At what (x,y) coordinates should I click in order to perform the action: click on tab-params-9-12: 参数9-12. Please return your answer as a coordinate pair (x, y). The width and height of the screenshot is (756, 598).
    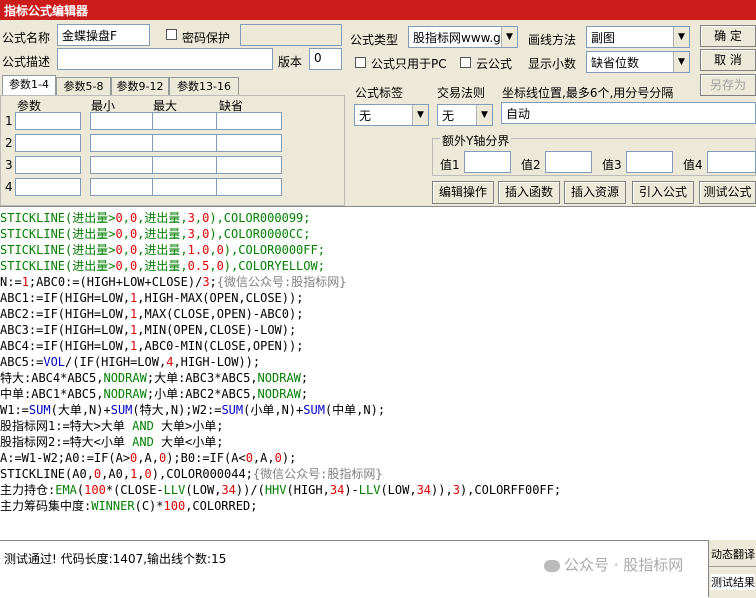
    Looking at the image, I should click on (140, 86).